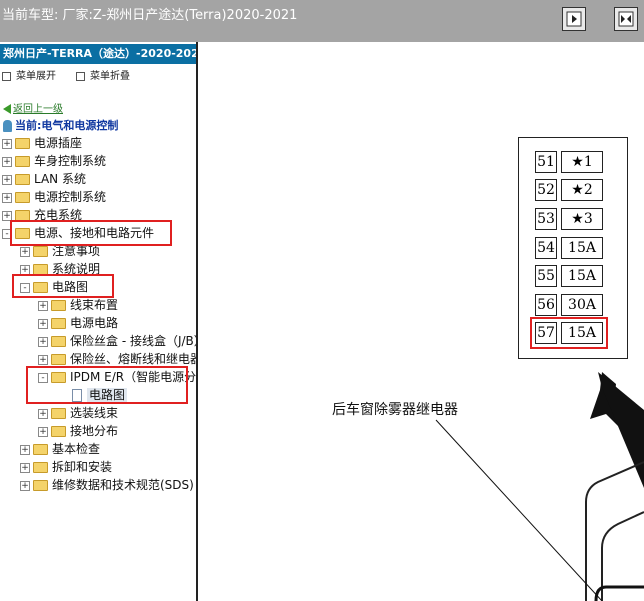  Describe the element at coordinates (80, 76) in the screenshot. I see `collapse-icon` at that location.